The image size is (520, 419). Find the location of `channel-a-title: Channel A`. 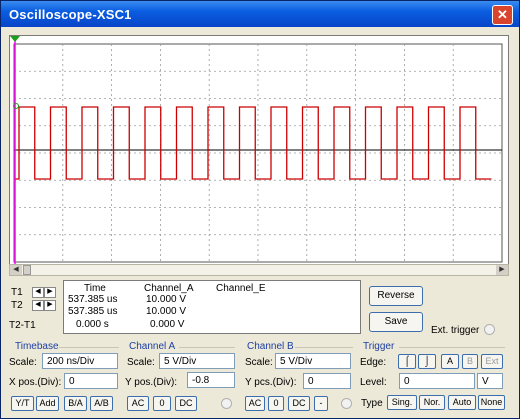

channel-a-title: Channel A is located at coordinates (152, 346).